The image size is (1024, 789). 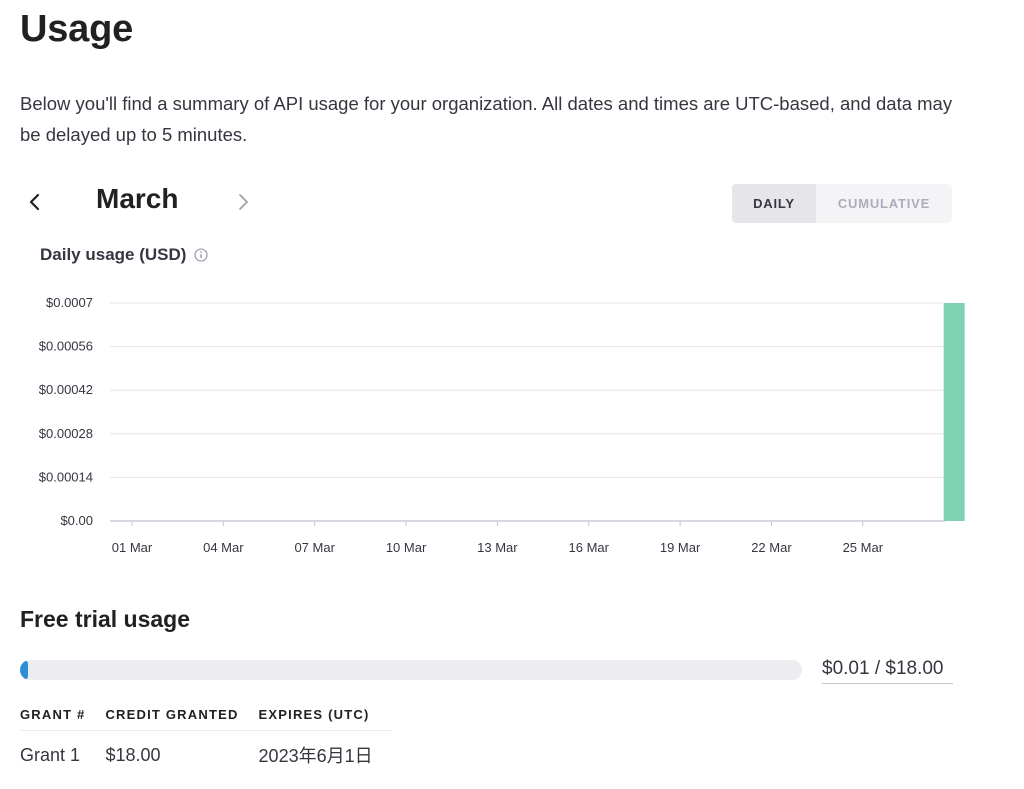 I want to click on free-trial-usage-amount: $0.01 / $18.00, so click(x=887, y=671).